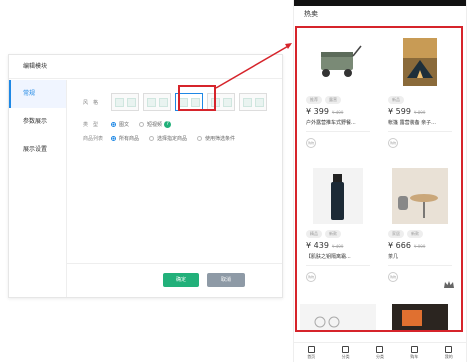 The image size is (474, 362). Describe the element at coordinates (38, 188) in the screenshot. I see `sidebar: 常规 参数展示 展示设置` at that location.